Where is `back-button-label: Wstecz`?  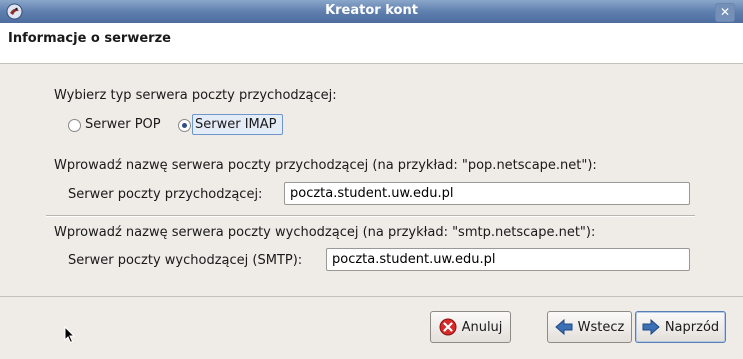
back-button-label: Wstecz is located at coordinates (601, 327).